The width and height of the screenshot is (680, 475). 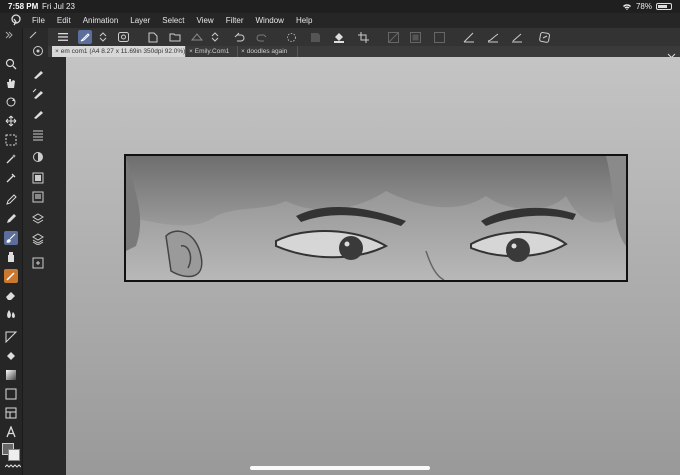 What do you see at coordinates (11, 159) in the screenshot?
I see `magic-wand-icon` at bounding box center [11, 159].